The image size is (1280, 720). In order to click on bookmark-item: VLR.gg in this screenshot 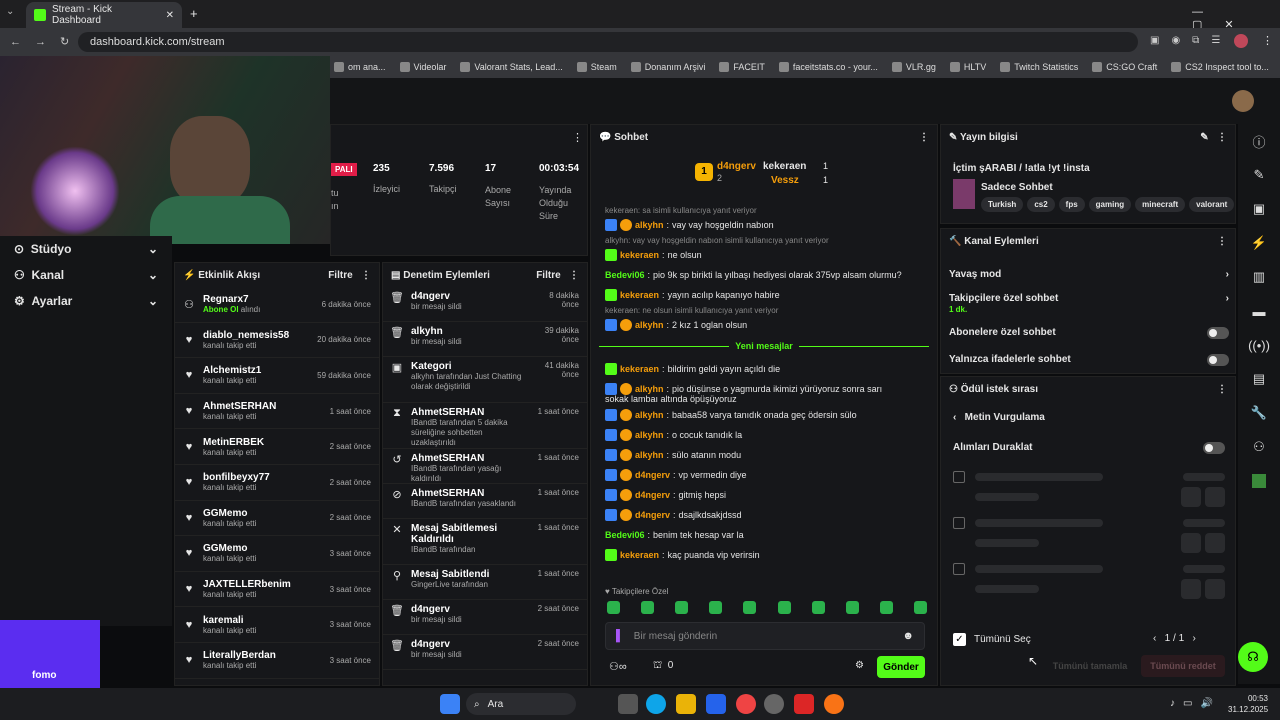, I will do `click(913, 67)`.